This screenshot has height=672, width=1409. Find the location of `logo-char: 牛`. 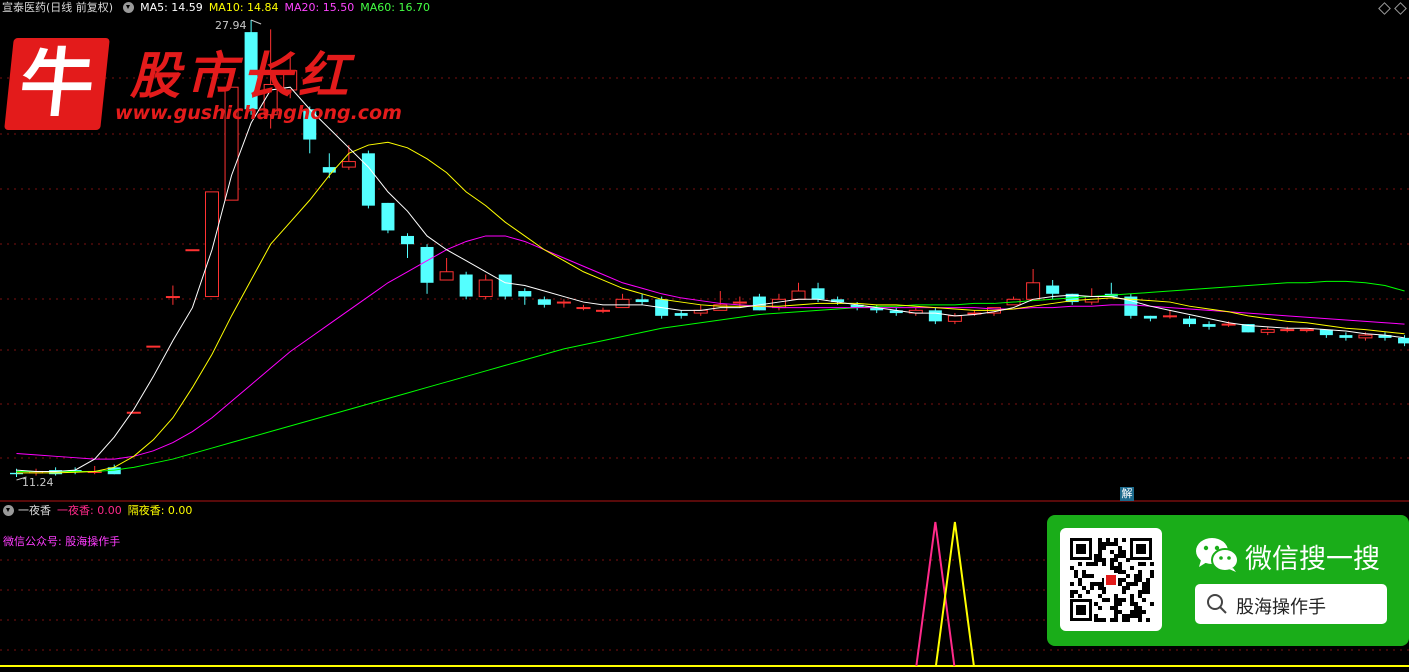

logo-char: 牛 is located at coordinates (57, 84).